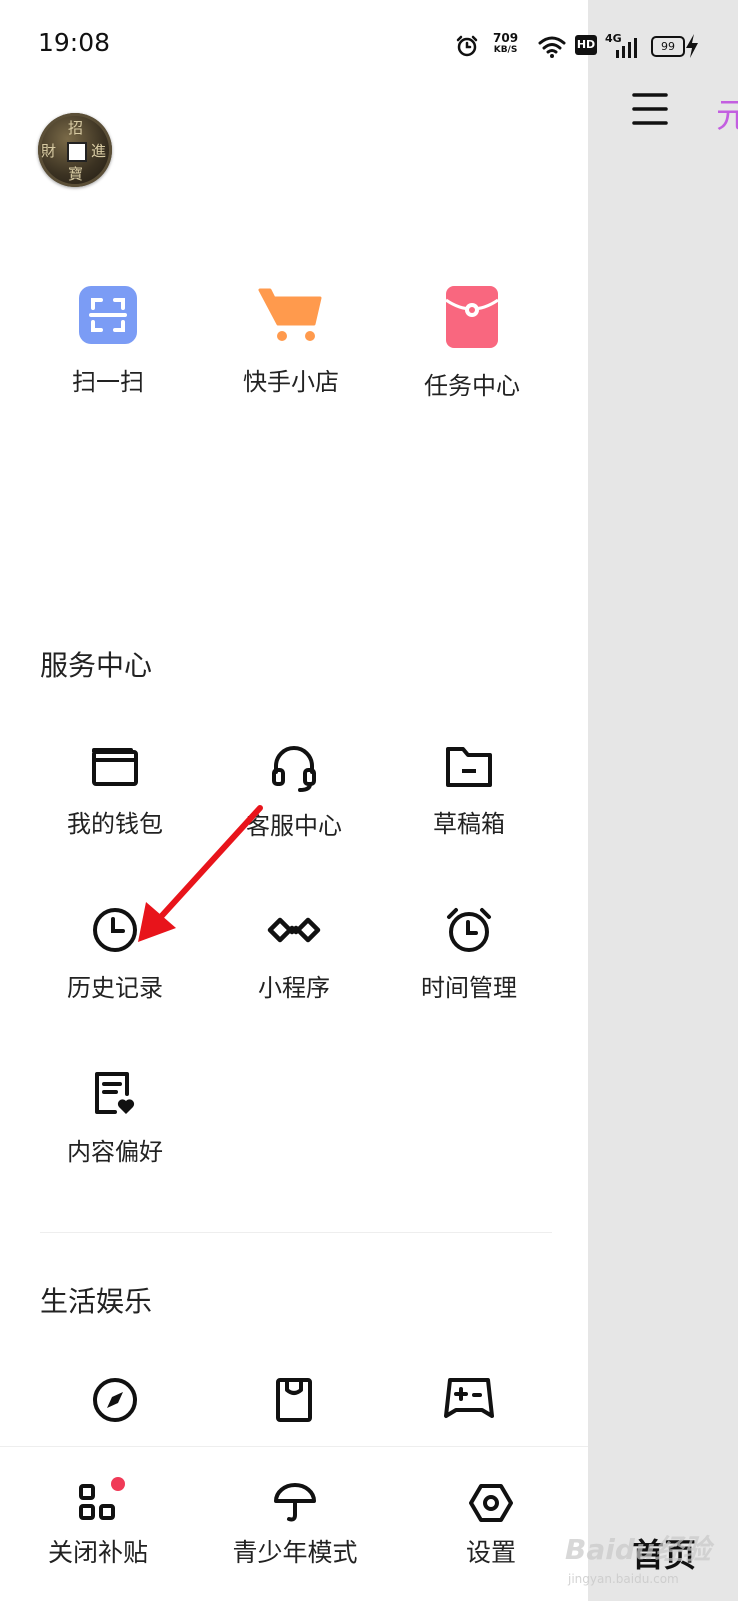 This screenshot has width=738, height=1601. Describe the element at coordinates (98, 1523) in the screenshot. I see `close-subsidy-button: 关闭补贴` at that location.